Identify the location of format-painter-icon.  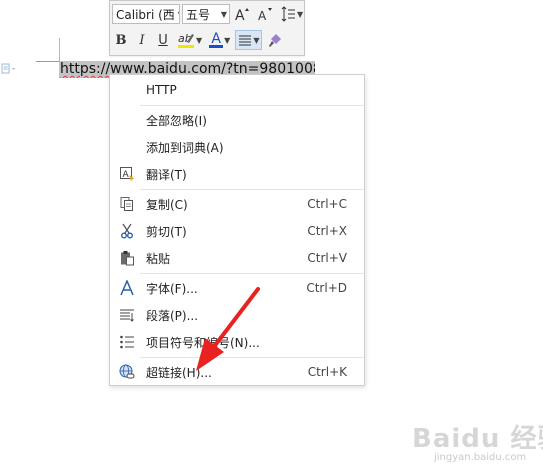
(275, 40).